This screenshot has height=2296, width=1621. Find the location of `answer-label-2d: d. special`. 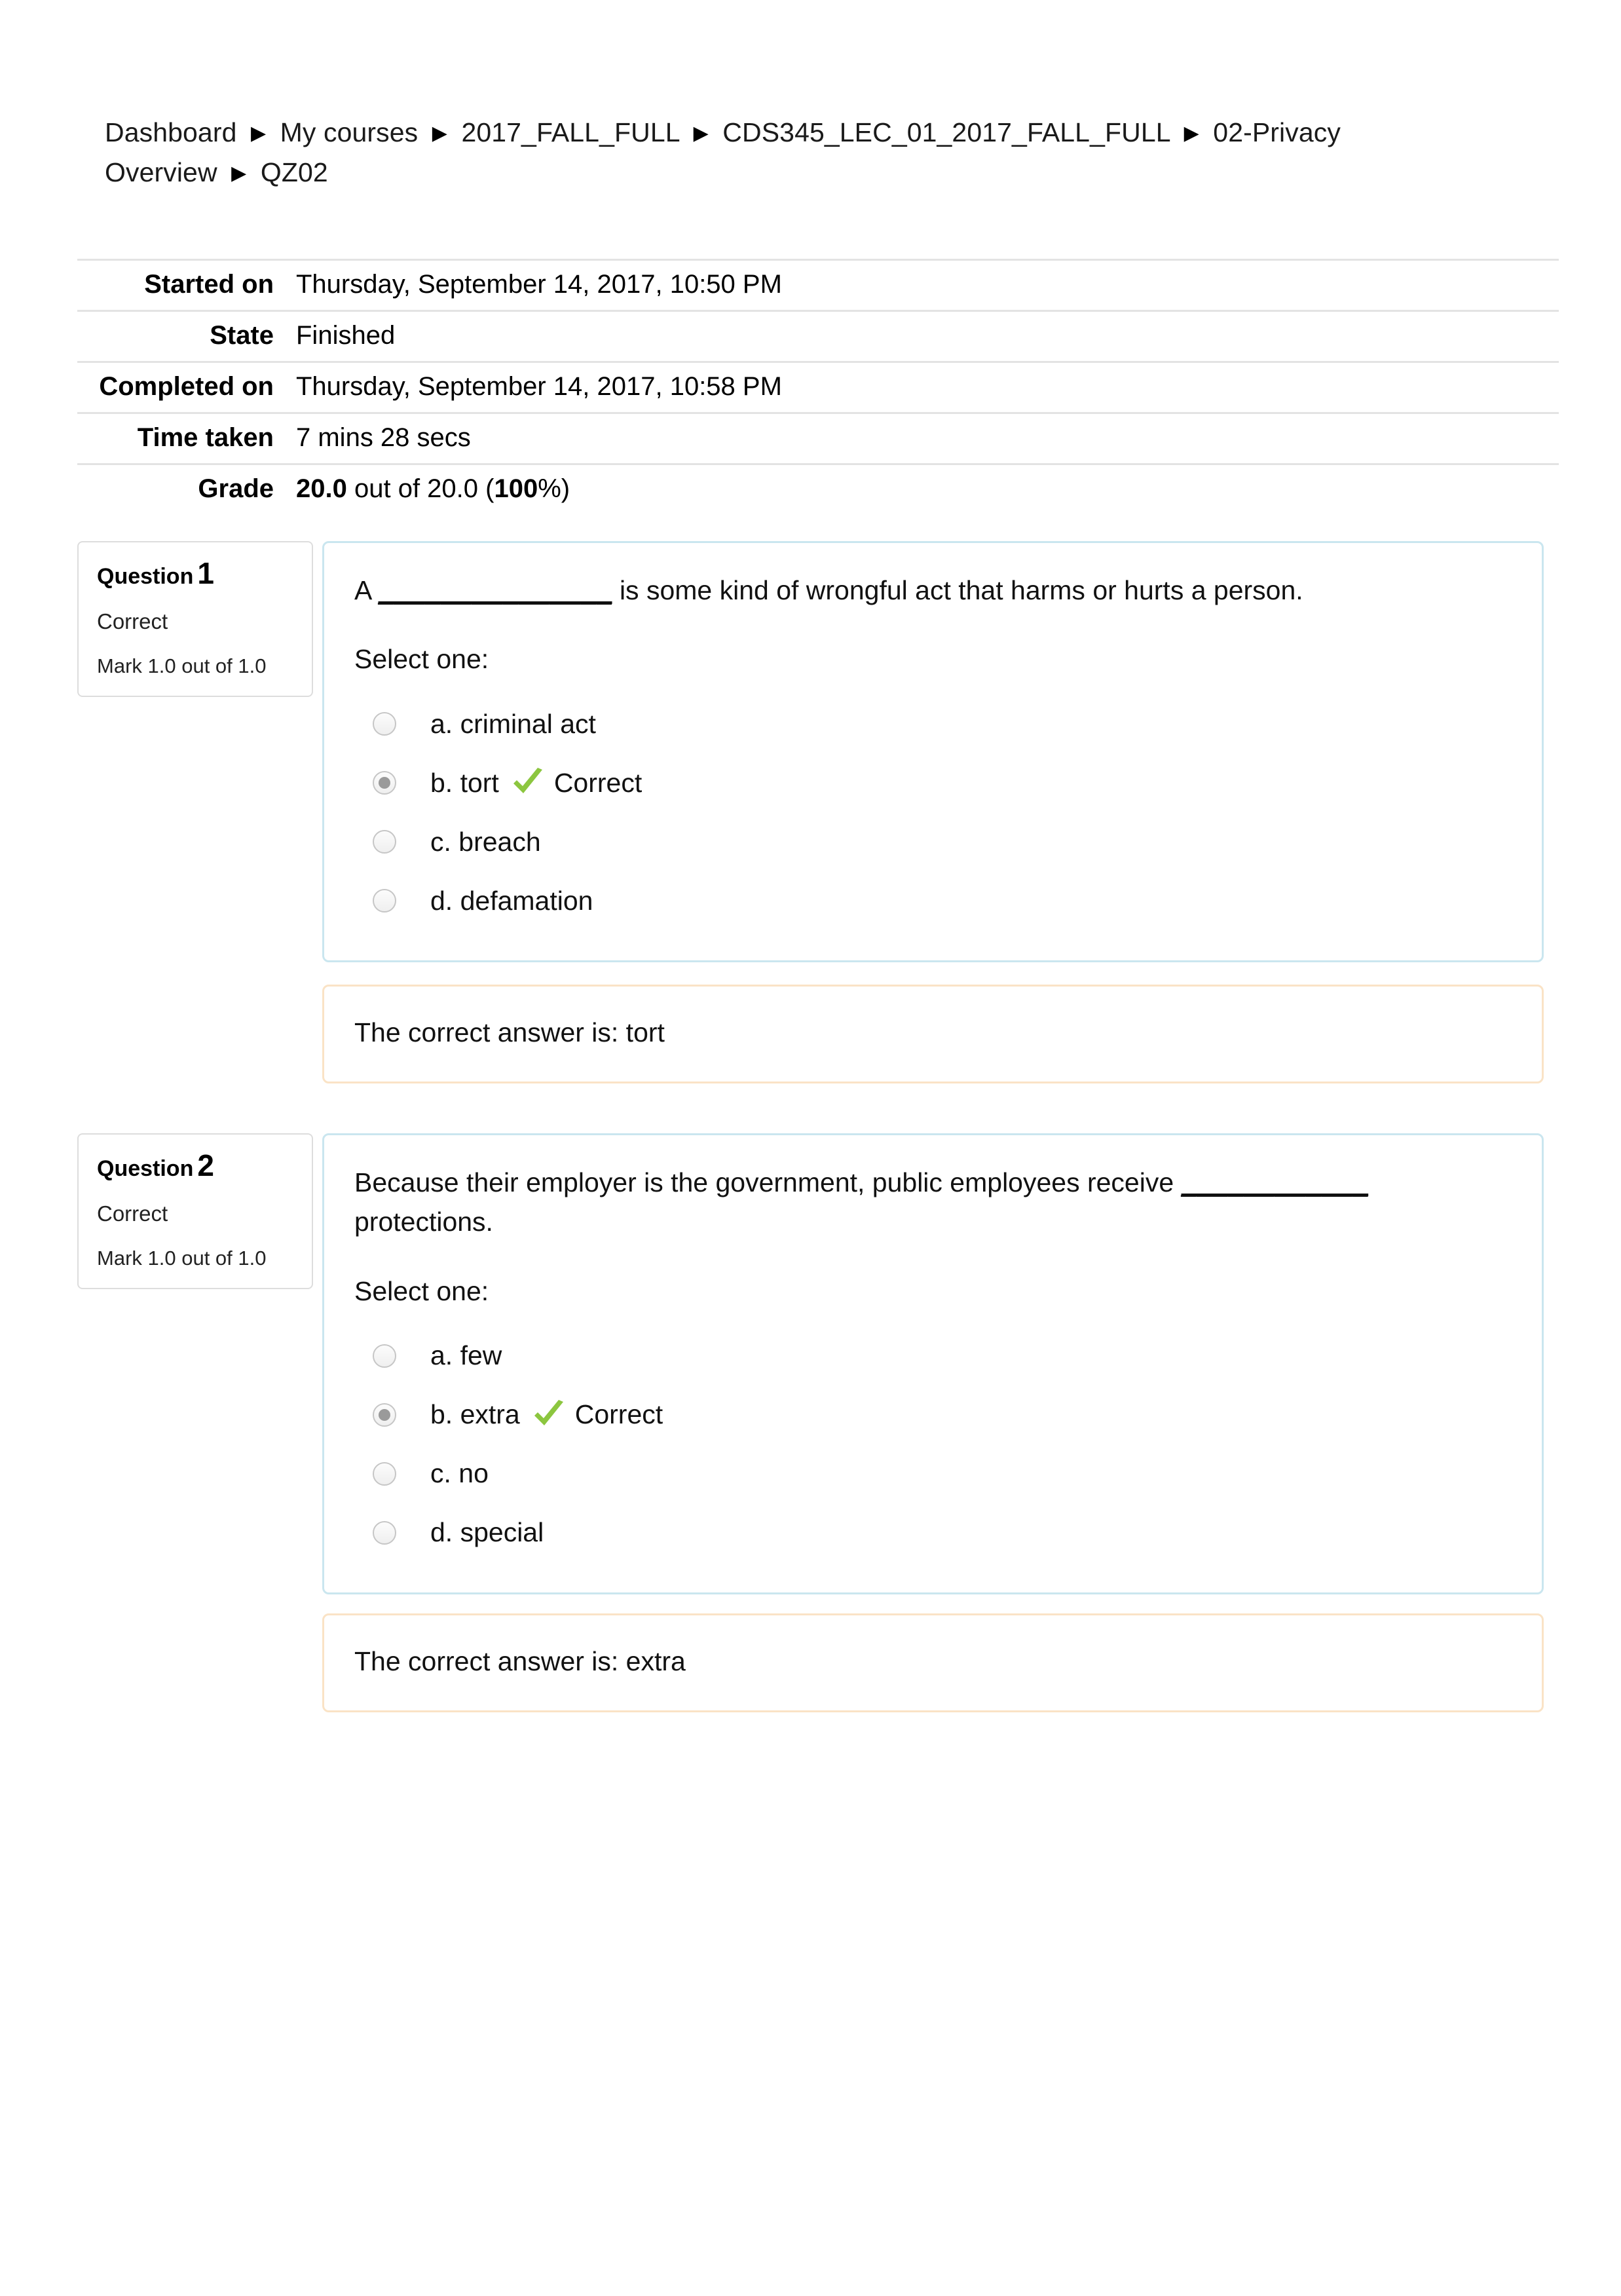

answer-label-2d: d. special is located at coordinates (487, 1532).